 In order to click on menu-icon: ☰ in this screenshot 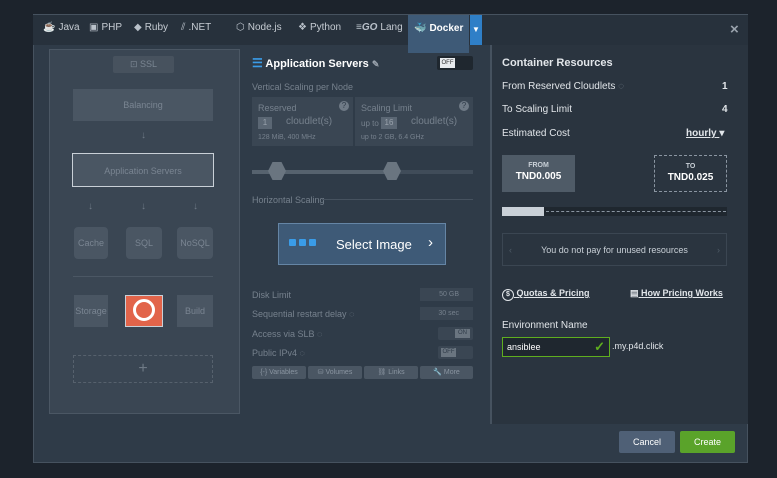, I will do `click(257, 63)`.